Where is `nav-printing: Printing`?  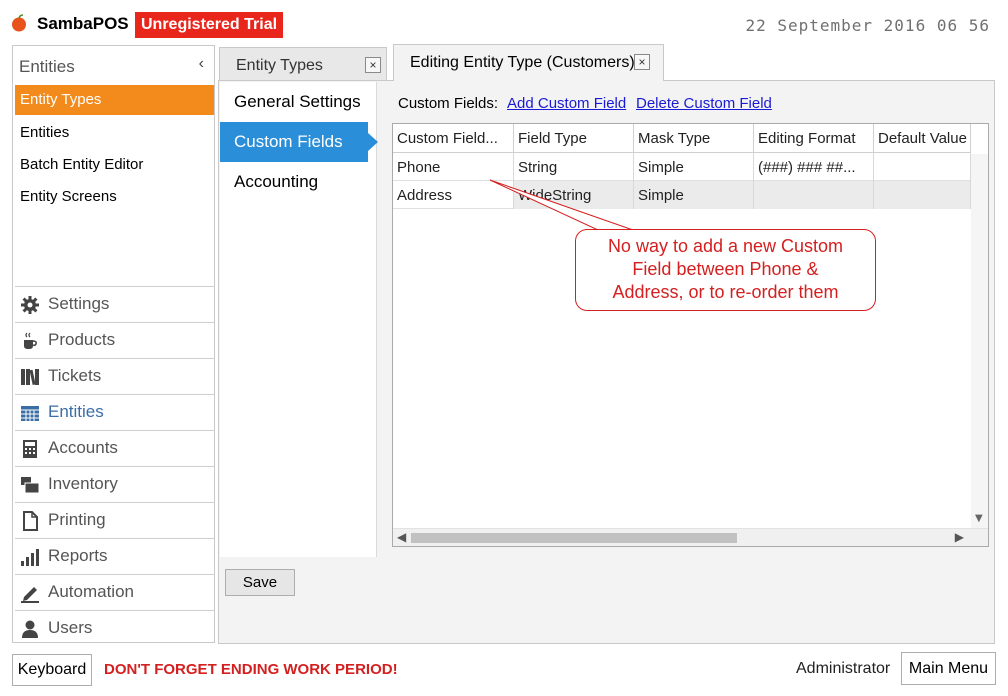 nav-printing: Printing is located at coordinates (114, 519).